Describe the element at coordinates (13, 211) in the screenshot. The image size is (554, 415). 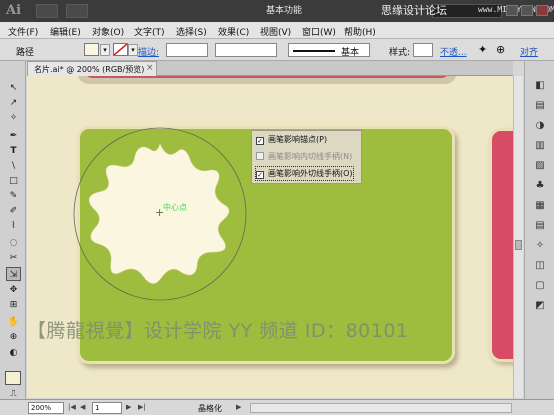
I see `pencil-tool-icon: ✐` at that location.